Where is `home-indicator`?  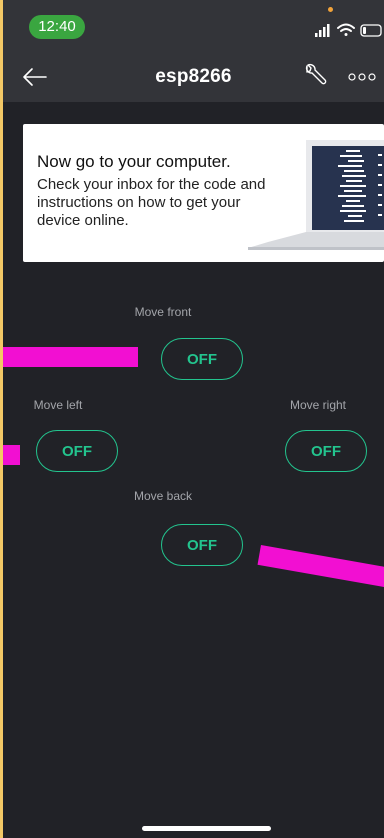 home-indicator is located at coordinates (206, 828).